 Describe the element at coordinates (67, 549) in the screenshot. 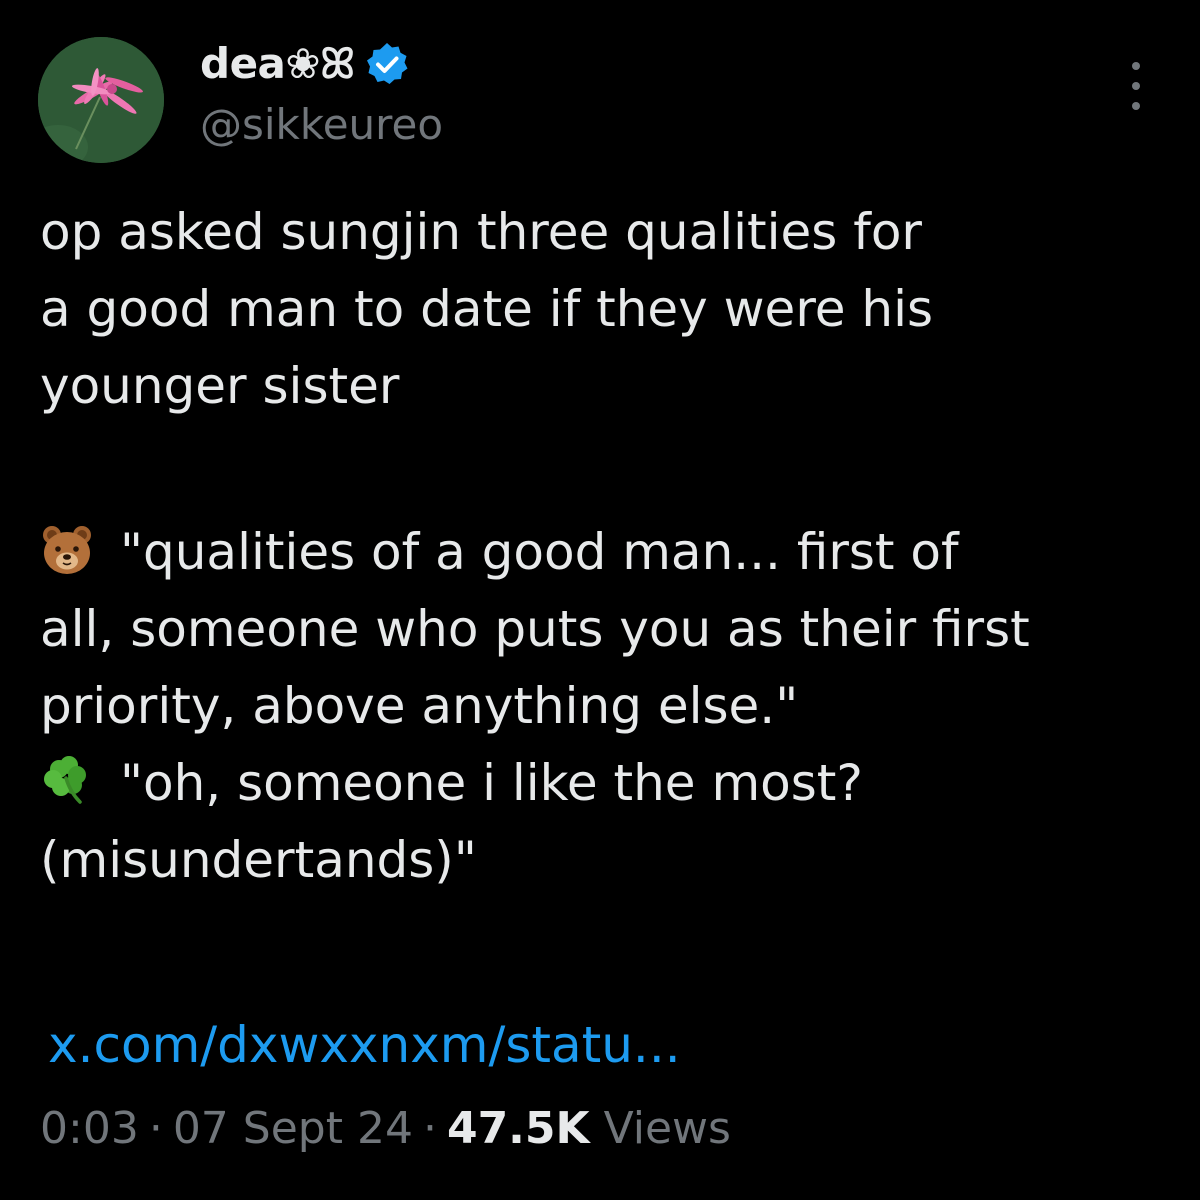

I see `bear-face-emoji-icon` at that location.